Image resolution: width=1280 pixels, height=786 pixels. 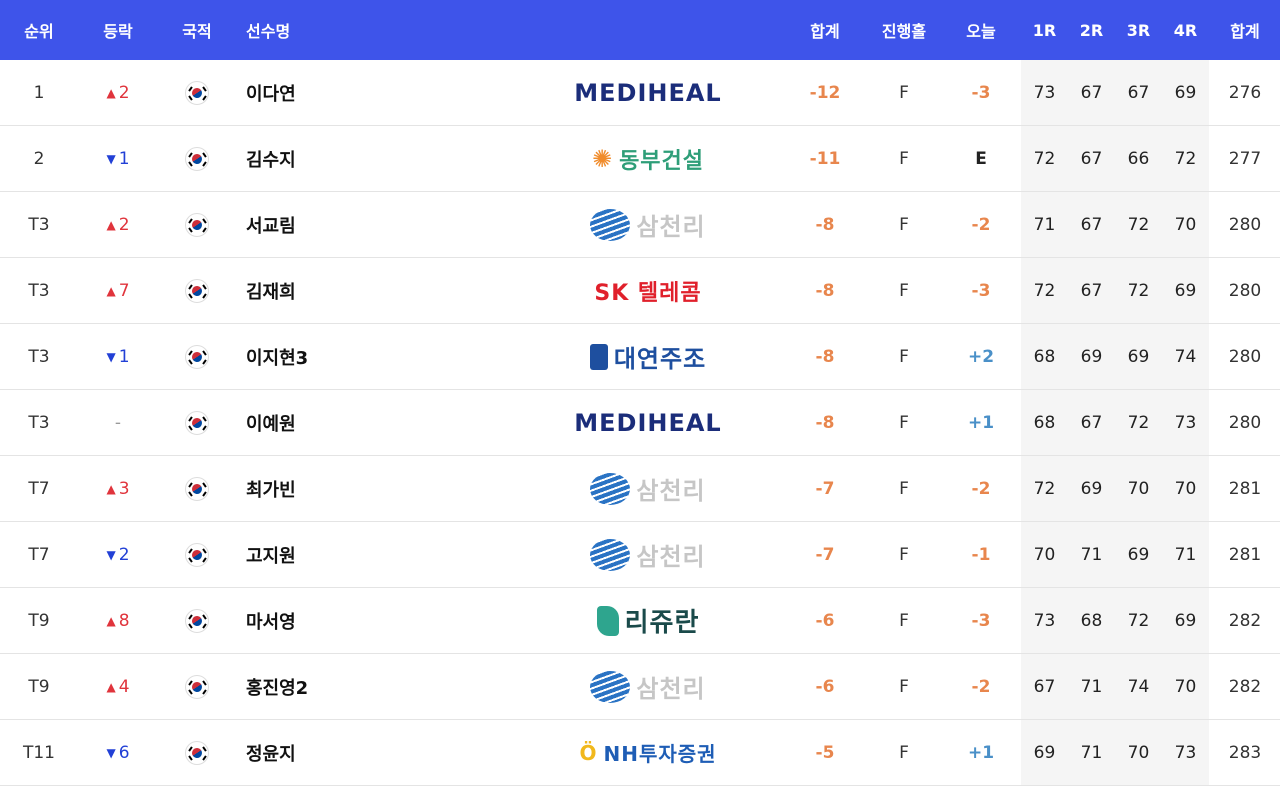 I want to click on table-row: 1 ▲ 2 이다연 MEDIHEAL -12 F -3 73 67 67 69 276, so click(x=640, y=93).